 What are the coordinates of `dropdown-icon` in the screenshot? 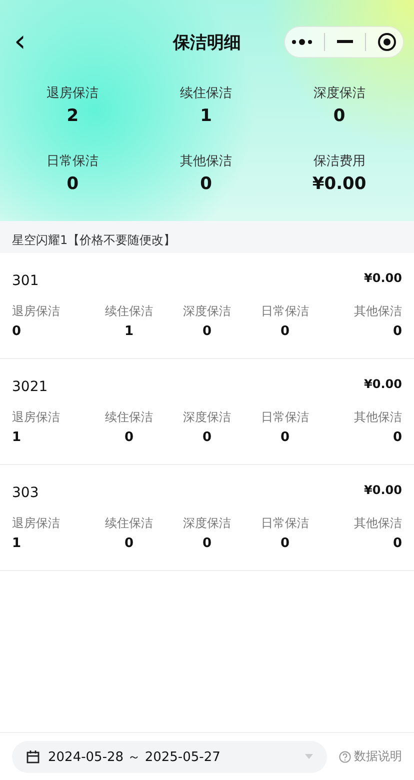 It's located at (309, 756).